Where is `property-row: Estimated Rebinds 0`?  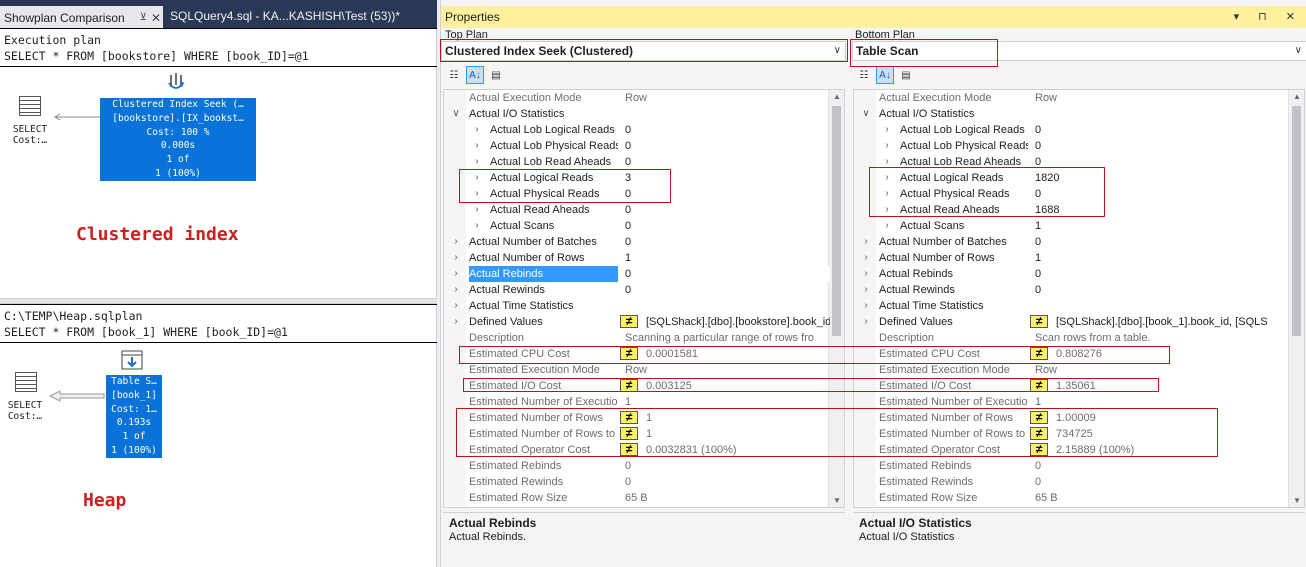 property-row: Estimated Rebinds 0 is located at coordinates (637, 466).